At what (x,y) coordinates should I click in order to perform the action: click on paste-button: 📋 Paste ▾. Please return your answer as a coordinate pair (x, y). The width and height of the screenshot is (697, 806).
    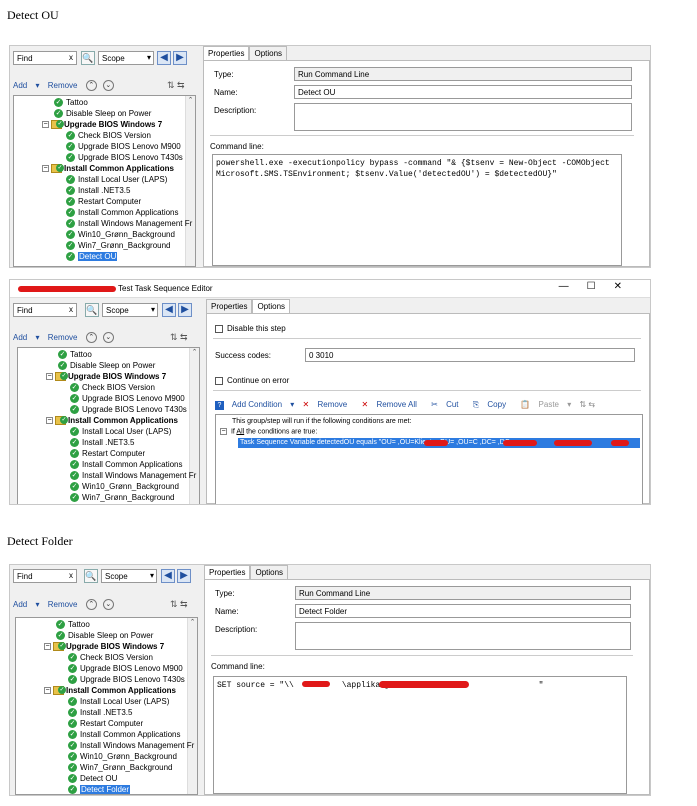
    Looking at the image, I should click on (545, 404).